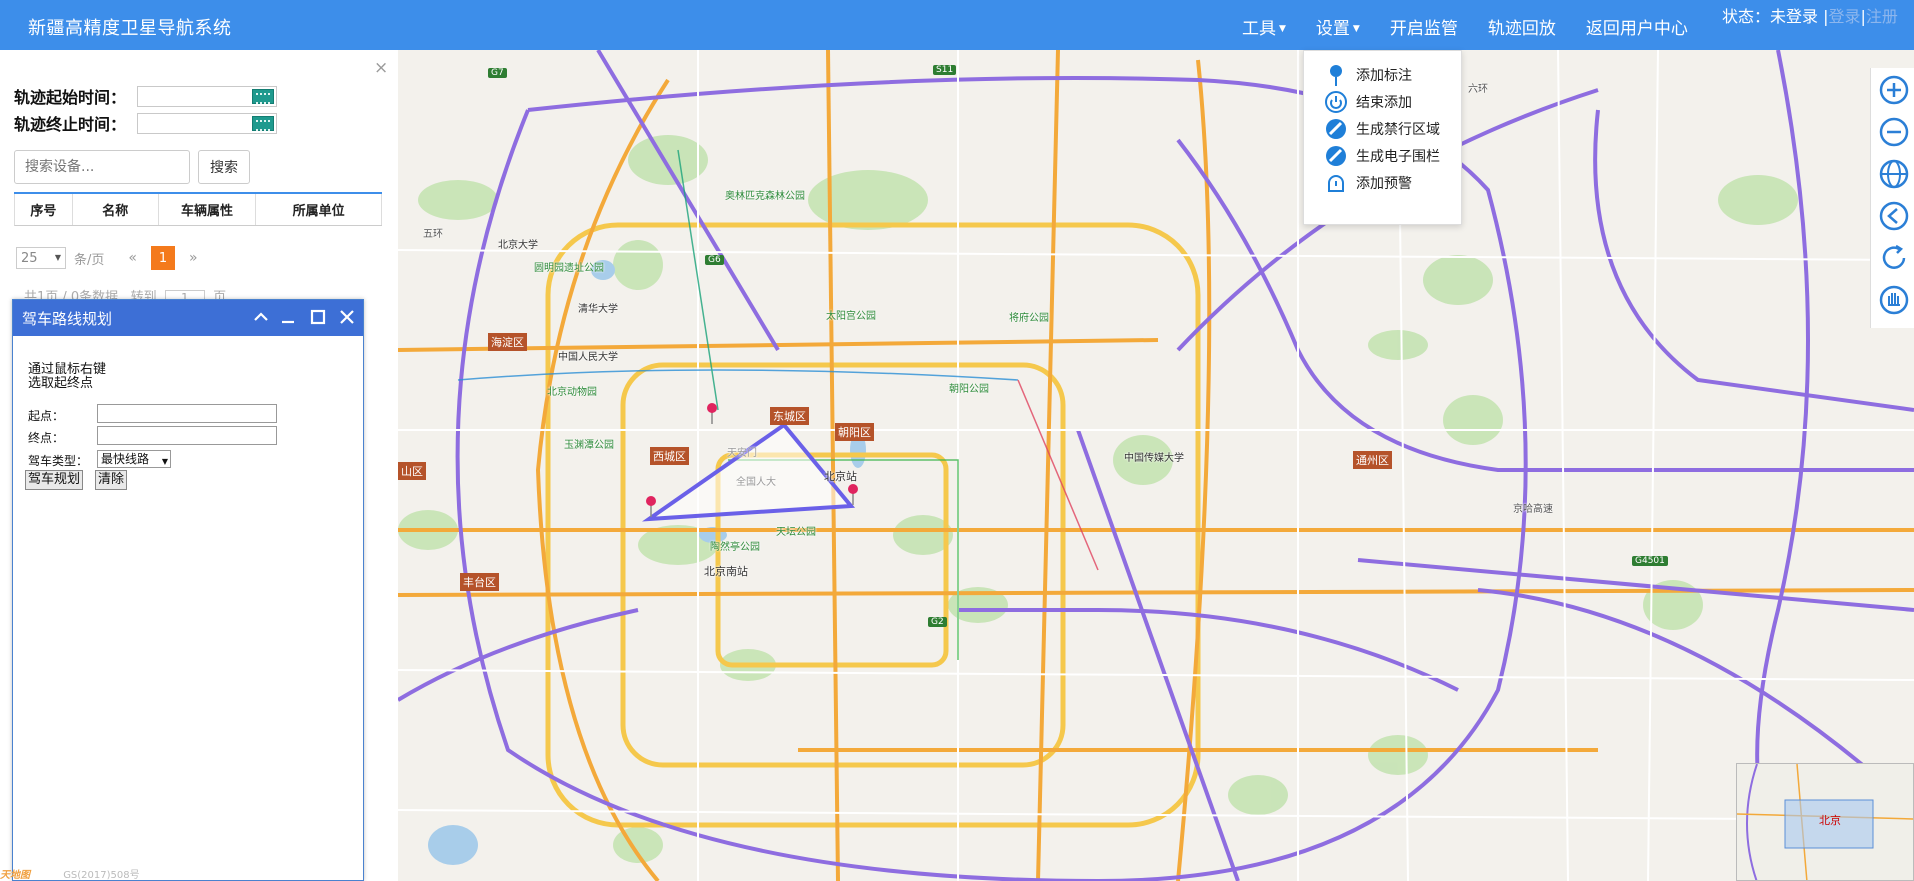 The width and height of the screenshot is (1914, 881). What do you see at coordinates (1894, 300) in the screenshot?
I see `pan-hand-icon` at bounding box center [1894, 300].